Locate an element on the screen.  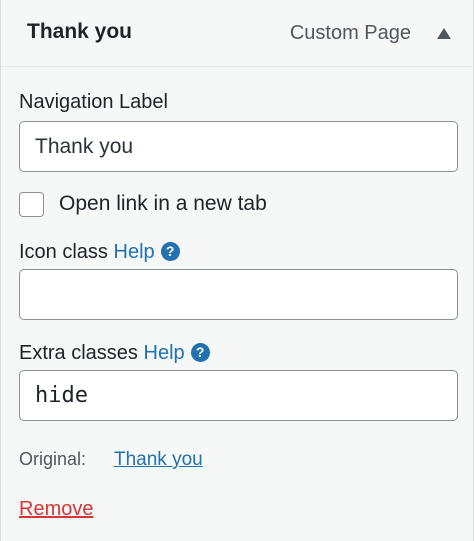
triangle-up-icon is located at coordinates (444, 33).